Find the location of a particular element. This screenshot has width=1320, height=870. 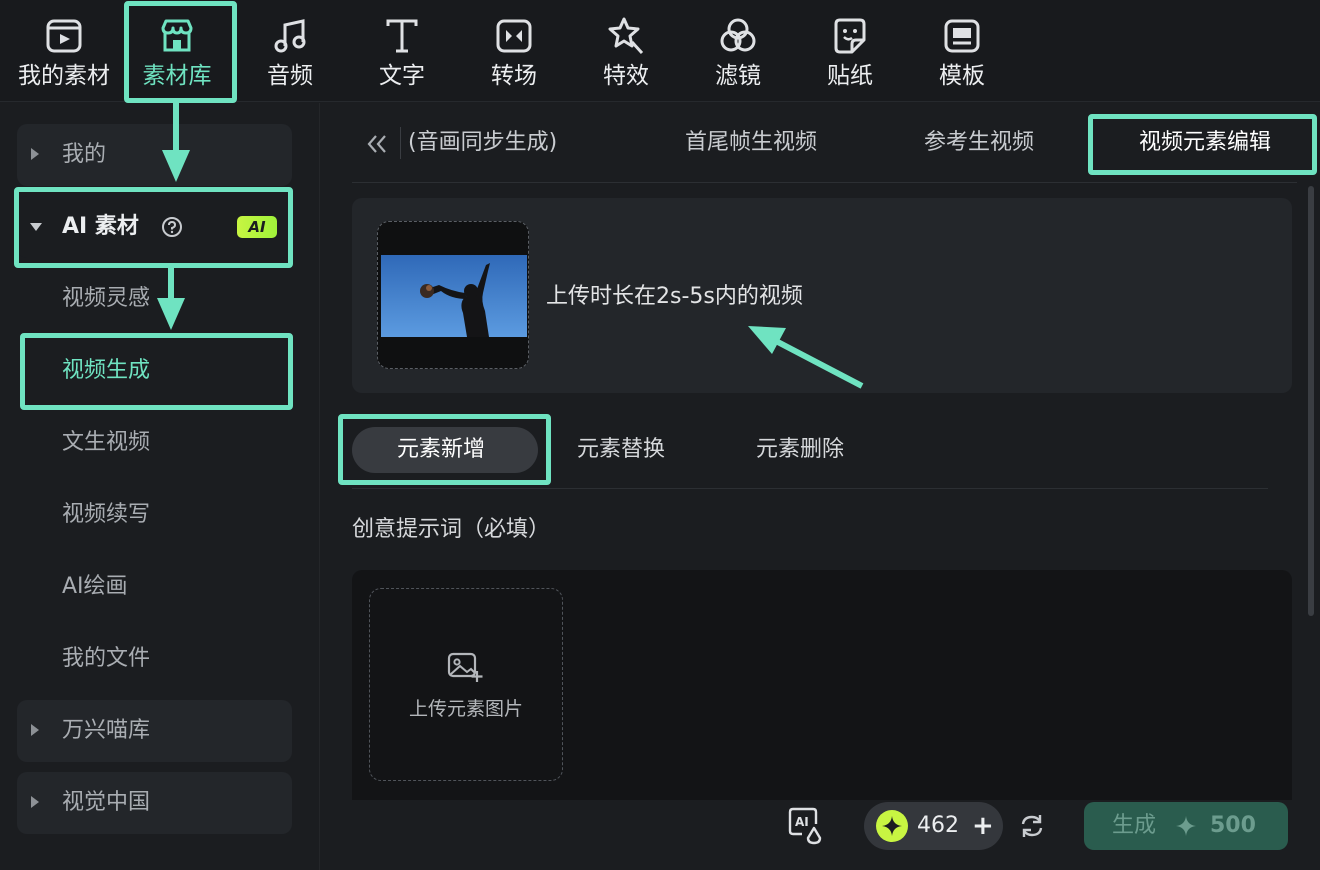

toolbar-templates: 模板 is located at coordinates (962, 51).